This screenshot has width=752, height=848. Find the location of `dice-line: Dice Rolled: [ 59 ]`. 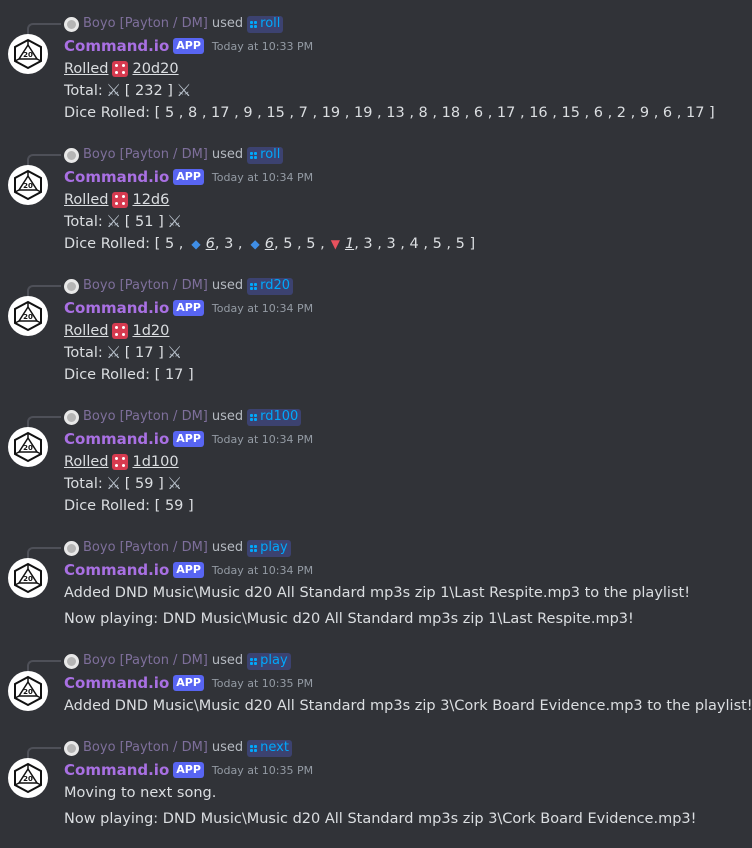

dice-line: Dice Rolled: [ 59 ] is located at coordinates (129, 506).